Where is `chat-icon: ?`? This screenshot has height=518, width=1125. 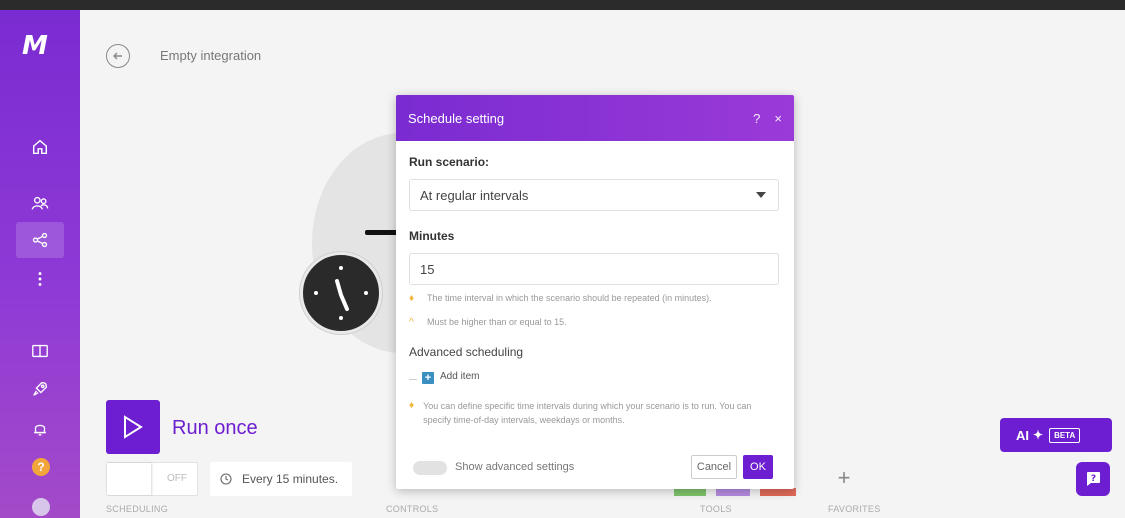 chat-icon: ? is located at coordinates (1093, 479).